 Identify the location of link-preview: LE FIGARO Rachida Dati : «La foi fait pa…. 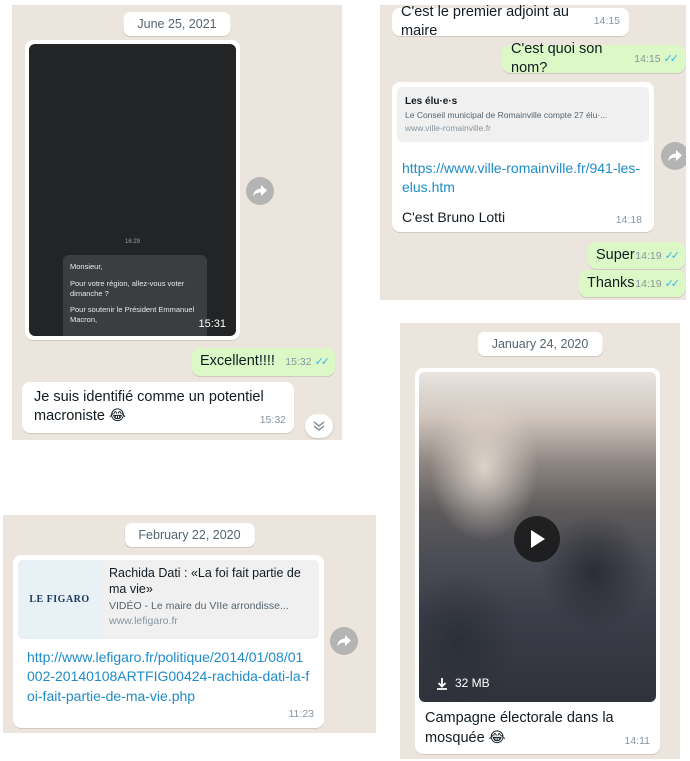
(168, 599).